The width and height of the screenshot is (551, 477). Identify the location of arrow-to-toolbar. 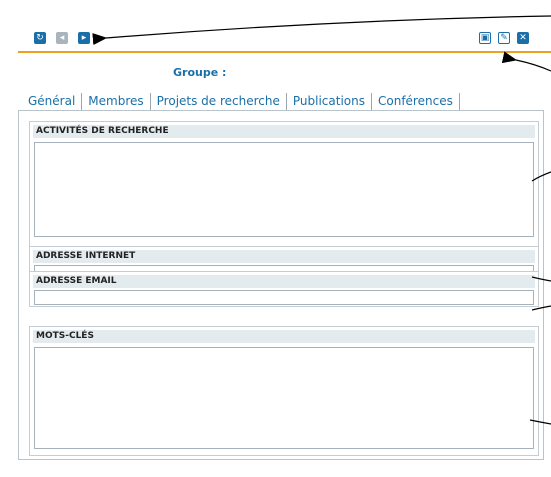
(526, 61).